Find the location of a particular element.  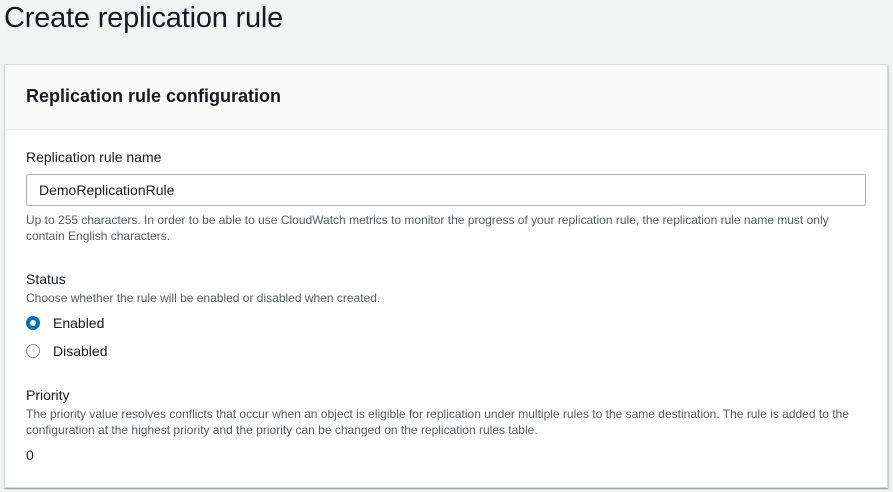

disabled-radio is located at coordinates (33, 351).